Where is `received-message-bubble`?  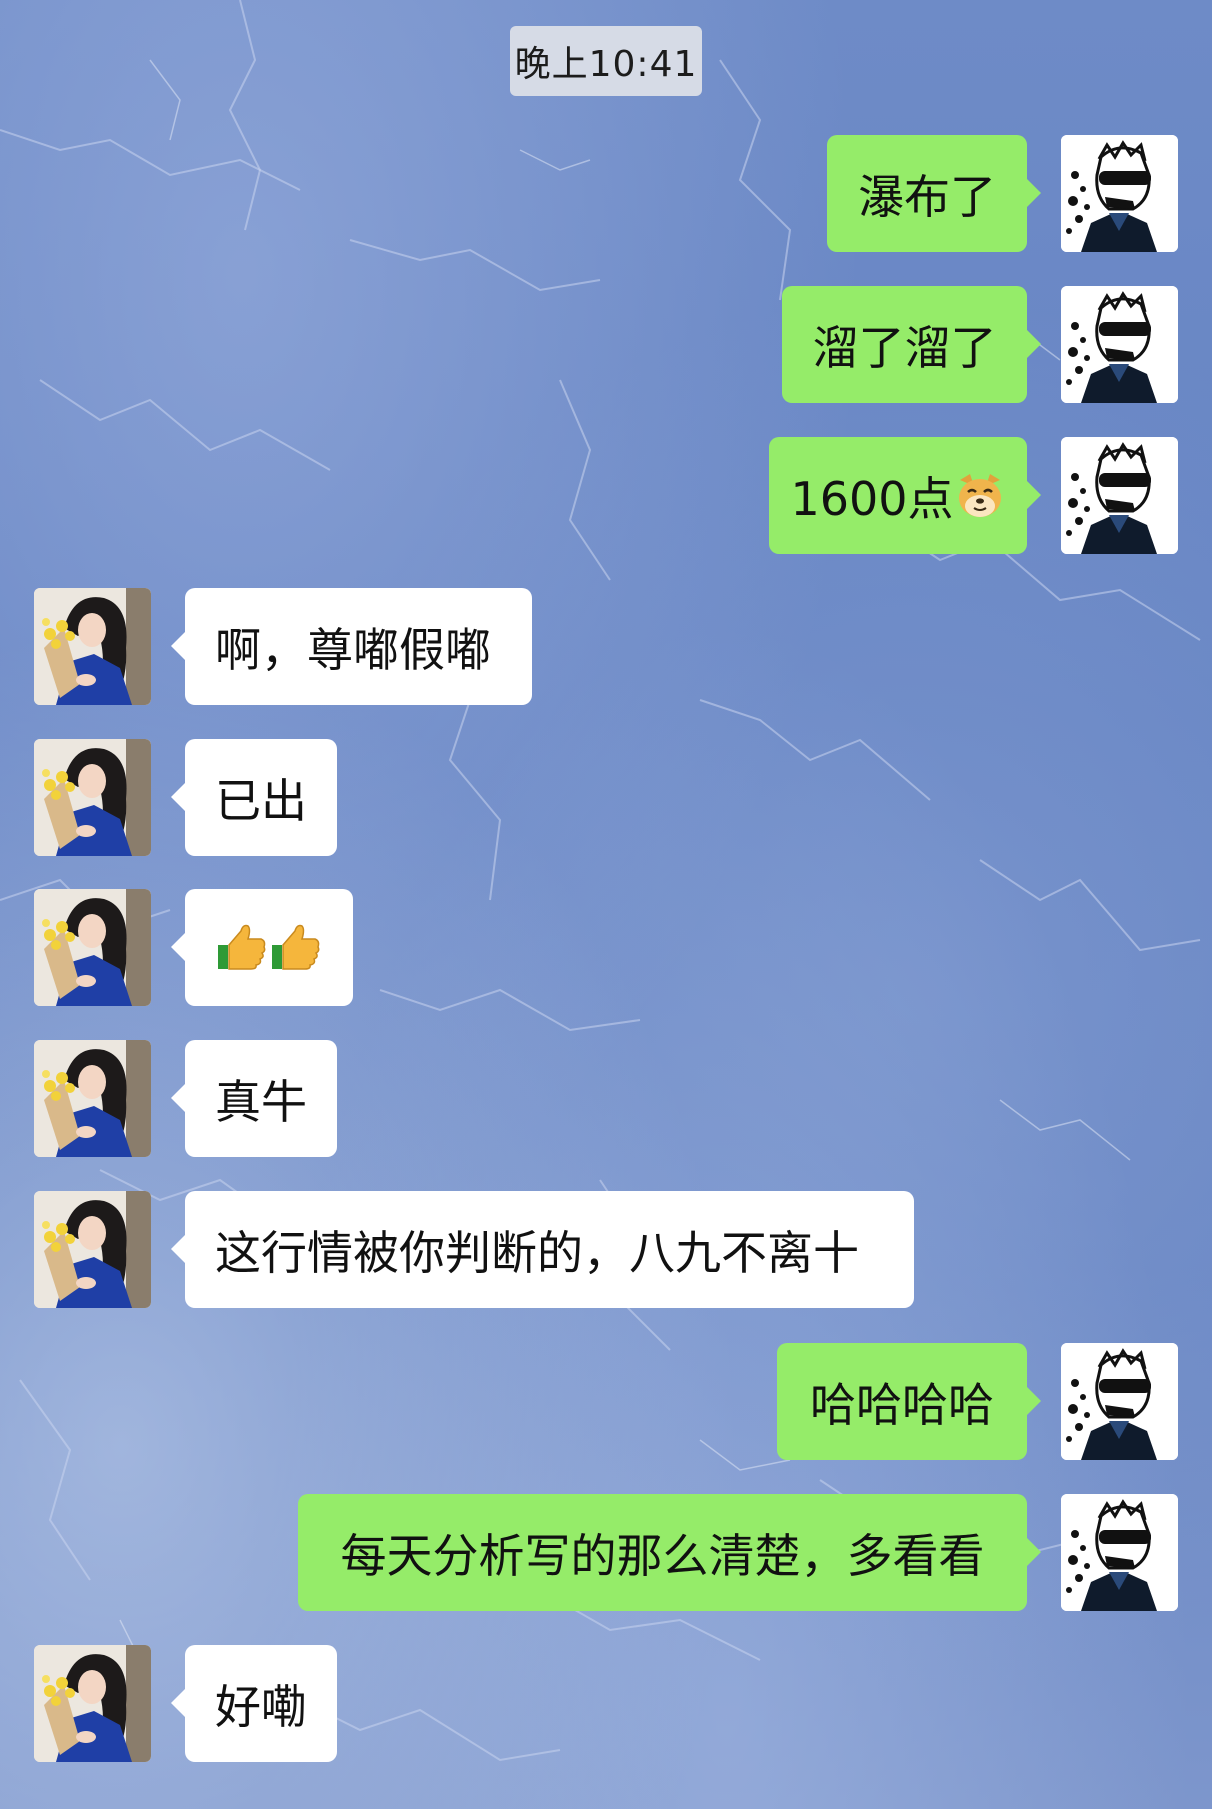 received-message-bubble is located at coordinates (262, 947).